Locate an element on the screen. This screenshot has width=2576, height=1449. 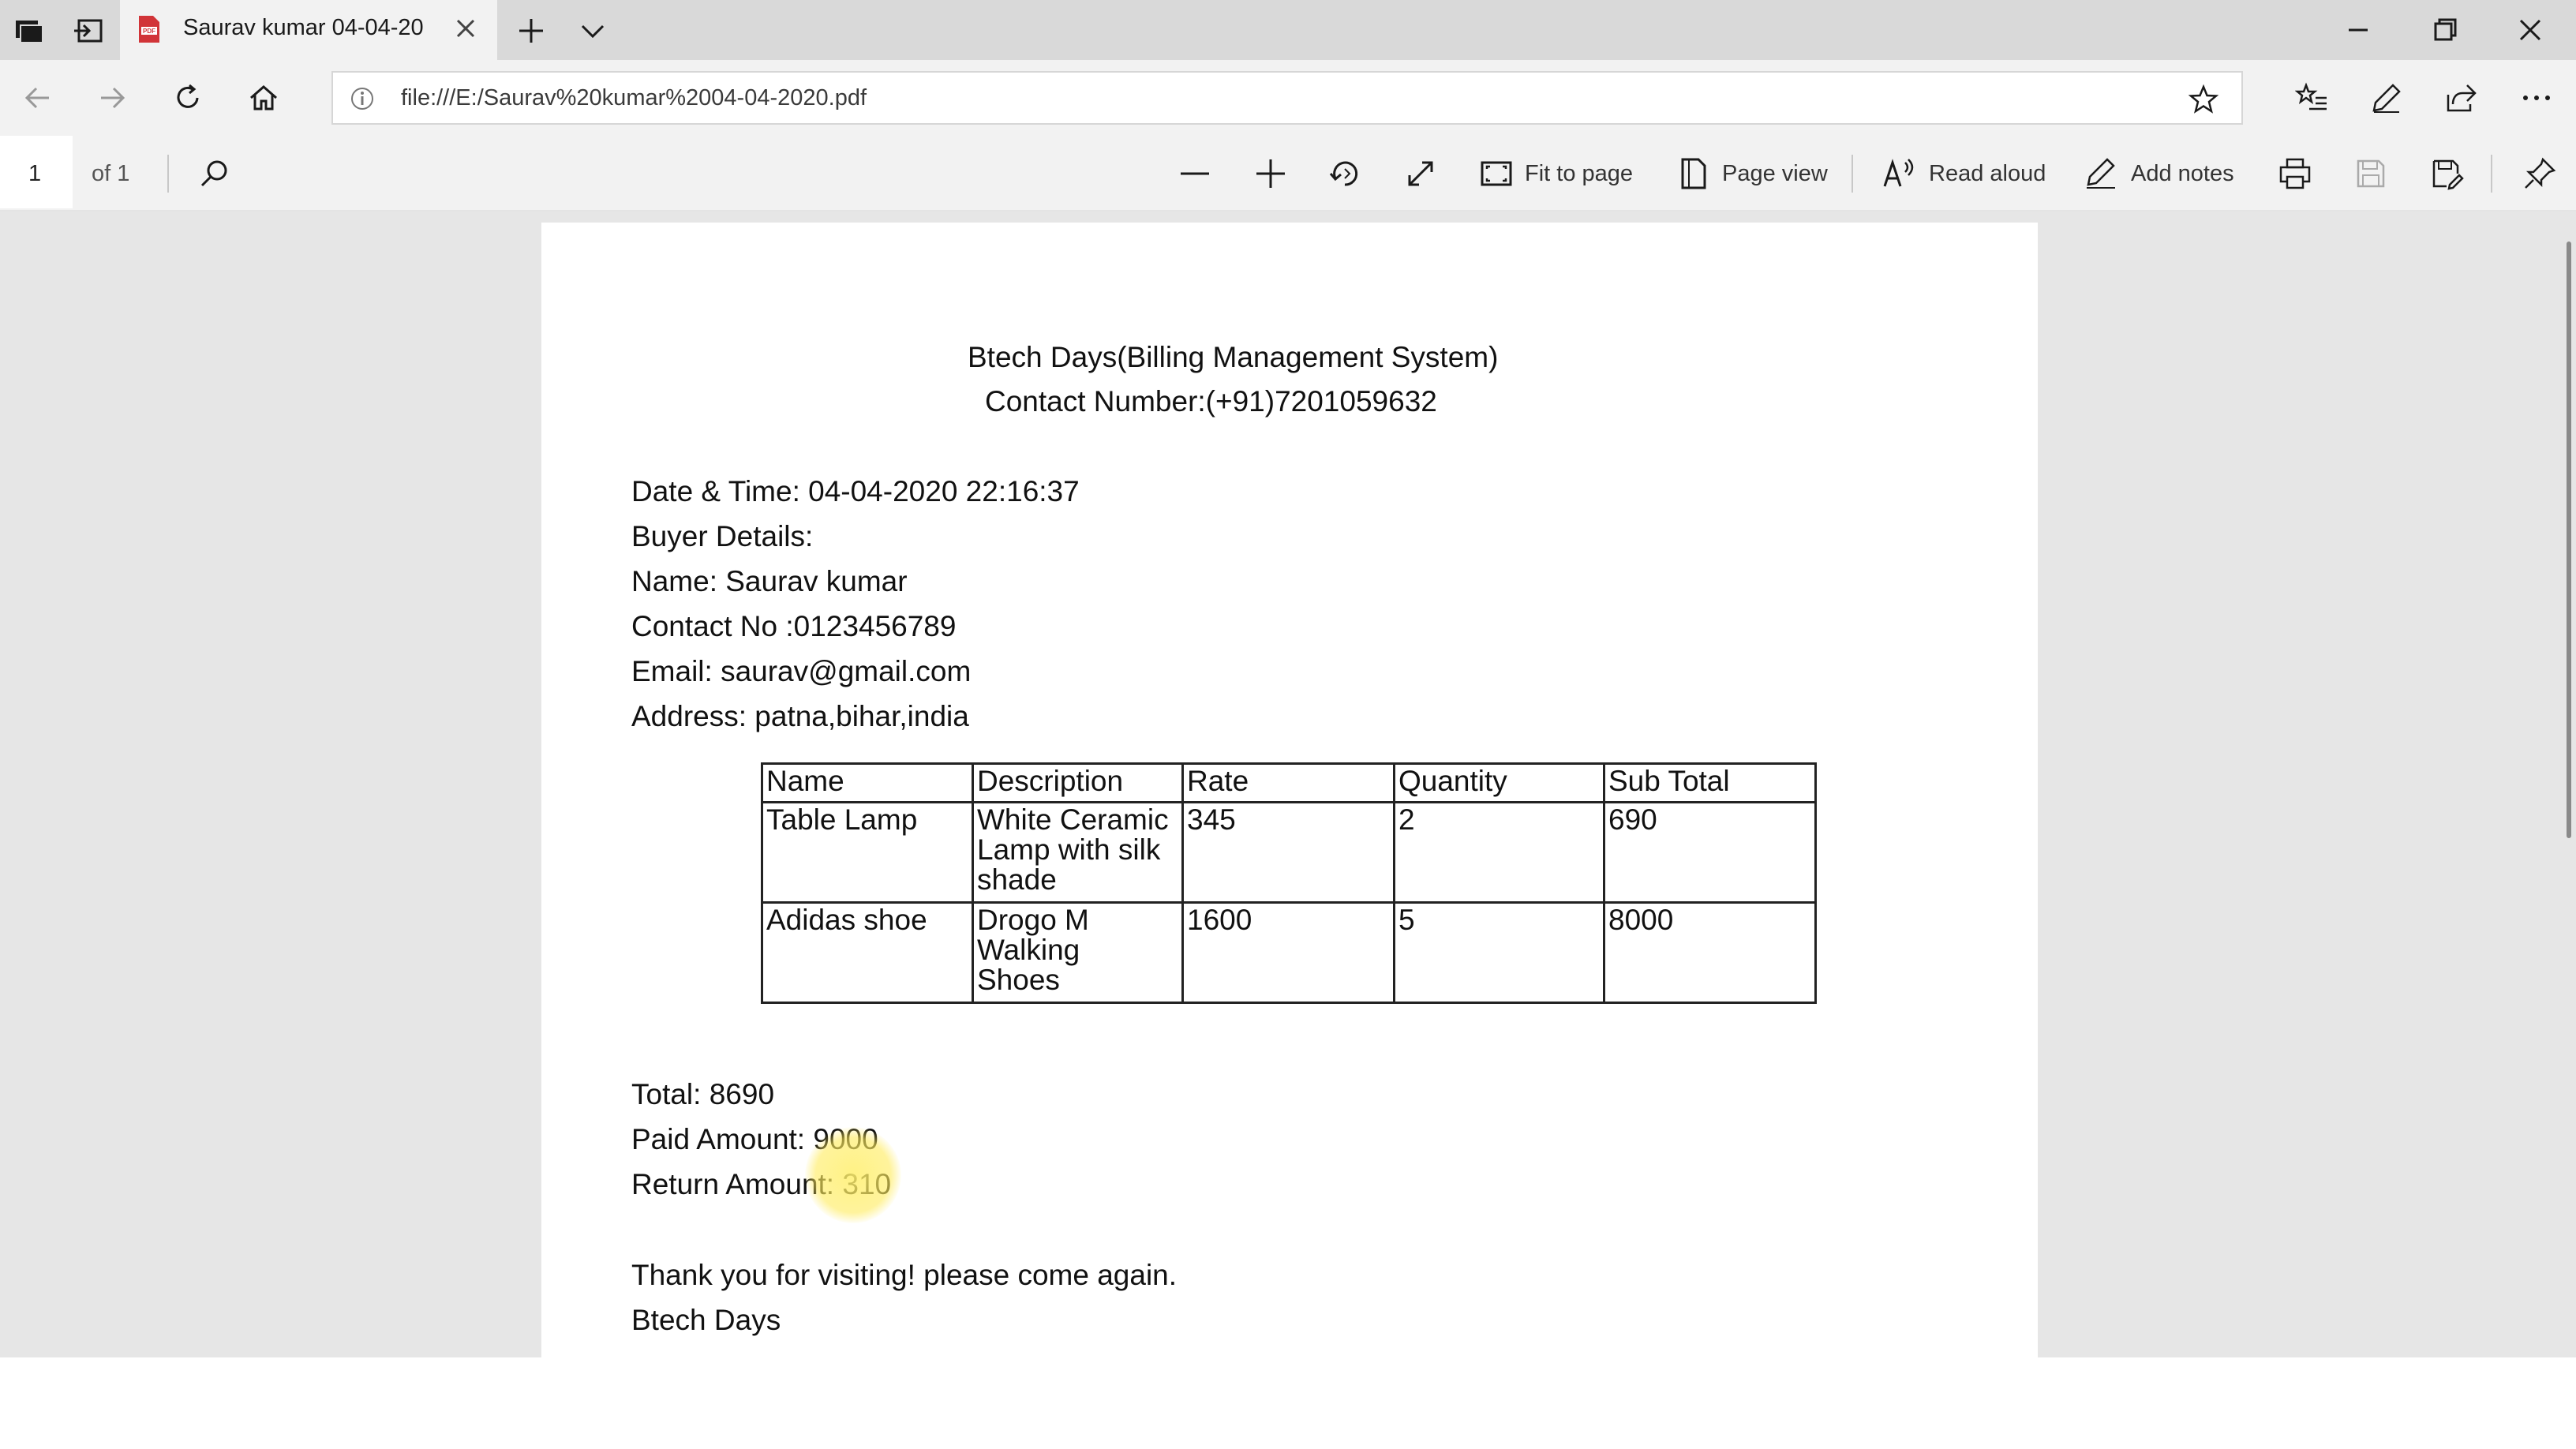
table-header-row: Name Description Rate Quantity Sub Total is located at coordinates (1289, 782).